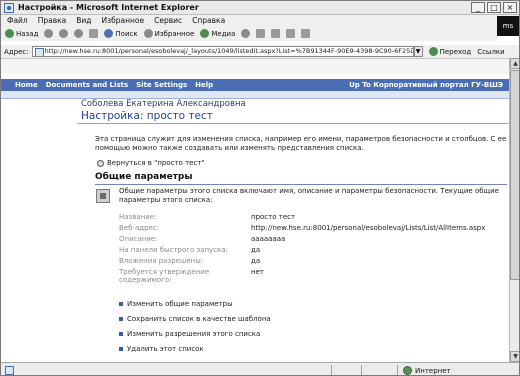 The width and height of the screenshot is (520, 376). I want to click on windows-logo-icon: ms, so click(508, 26).